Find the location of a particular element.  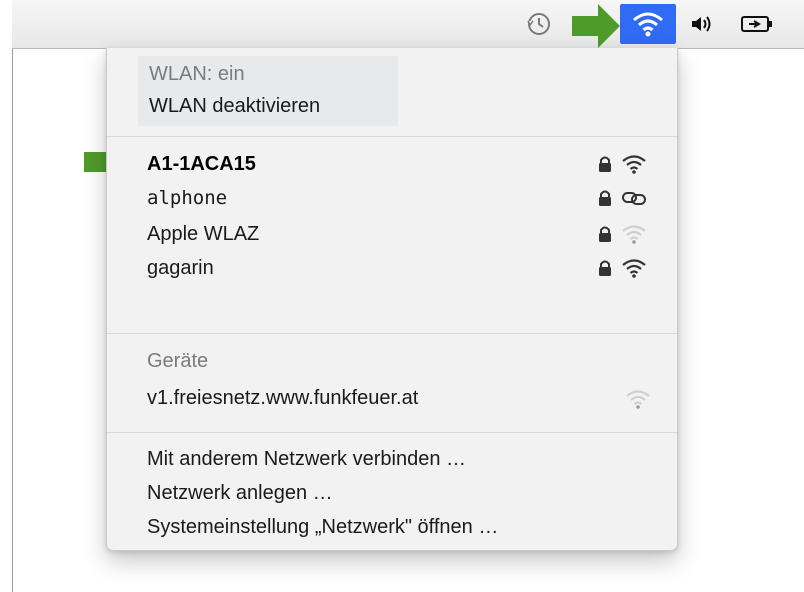

network-item-2: alphone is located at coordinates (187, 198).